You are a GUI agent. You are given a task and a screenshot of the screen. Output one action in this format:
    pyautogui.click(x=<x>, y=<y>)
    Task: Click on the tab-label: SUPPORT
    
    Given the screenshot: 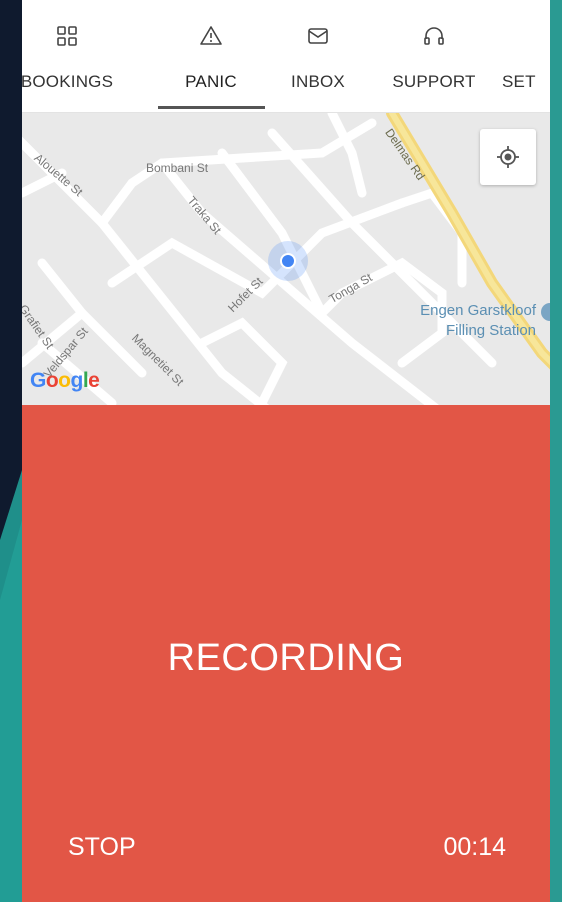 What is the action you would take?
    pyautogui.click(x=434, y=81)
    